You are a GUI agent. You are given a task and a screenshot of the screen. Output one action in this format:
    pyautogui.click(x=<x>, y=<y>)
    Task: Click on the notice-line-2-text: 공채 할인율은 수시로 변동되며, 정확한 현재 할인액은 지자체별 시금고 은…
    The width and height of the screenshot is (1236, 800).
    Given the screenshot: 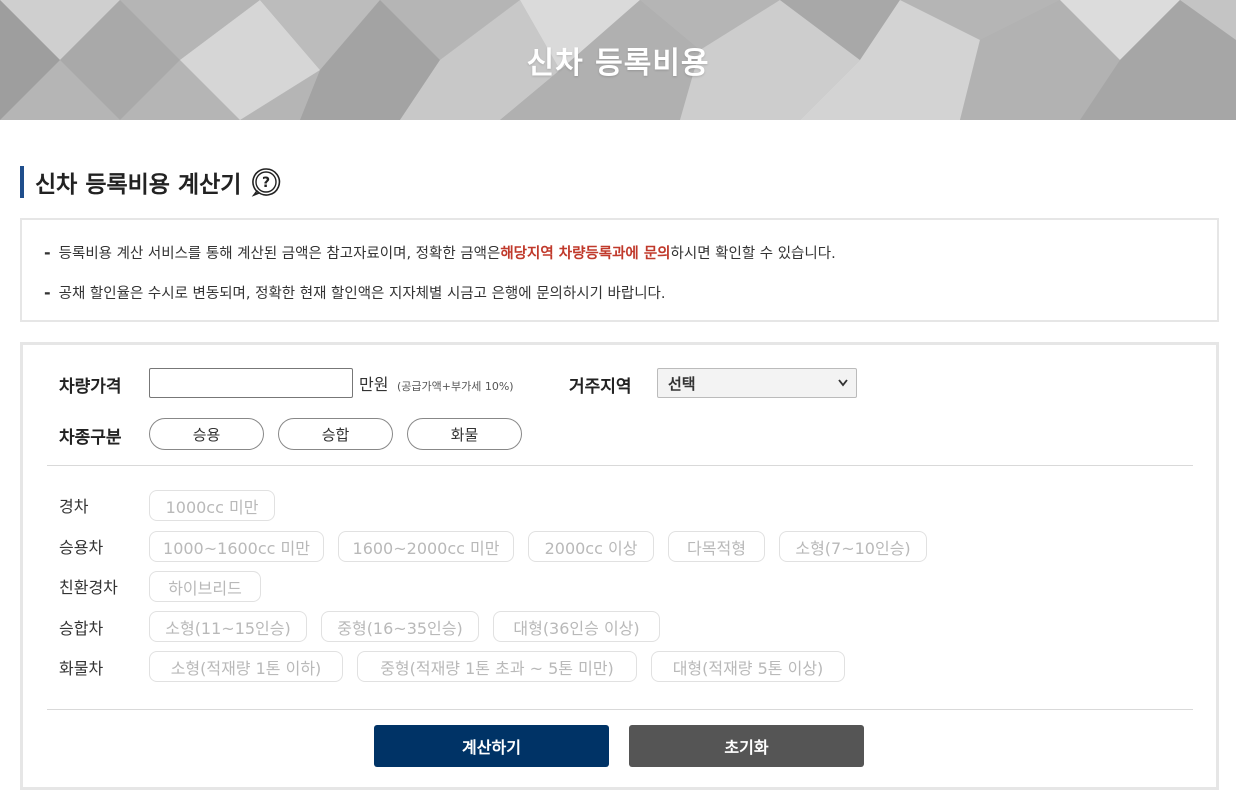 What is the action you would take?
    pyautogui.click(x=362, y=294)
    